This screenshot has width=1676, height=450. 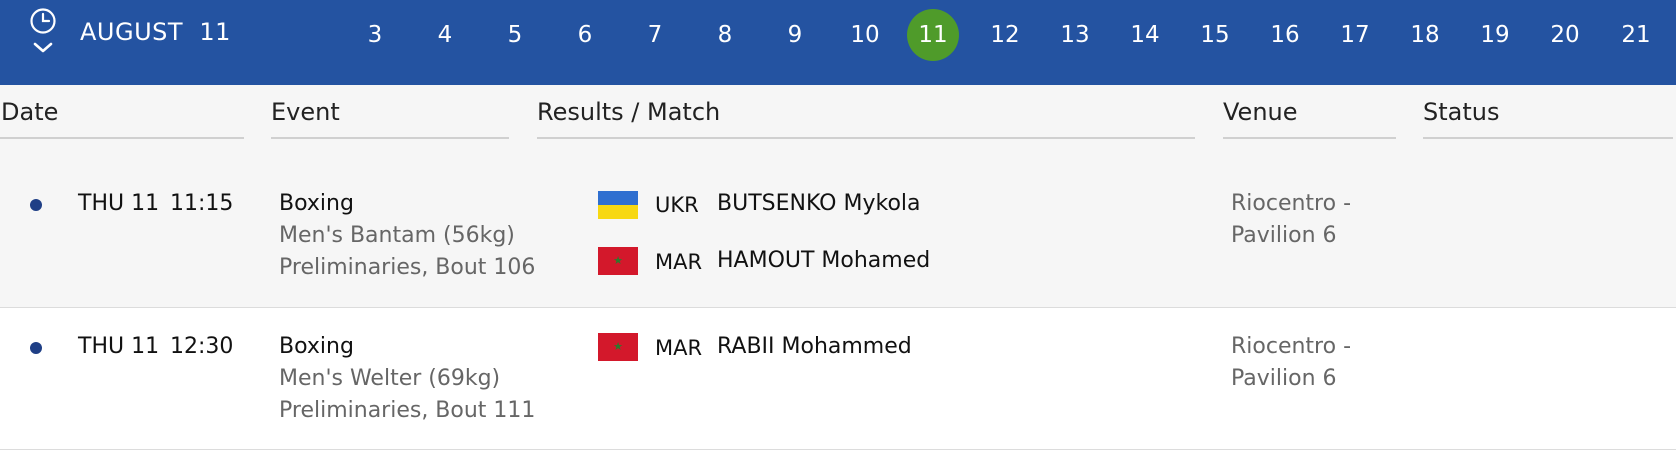 I want to click on day-16: 16, so click(x=1285, y=35).